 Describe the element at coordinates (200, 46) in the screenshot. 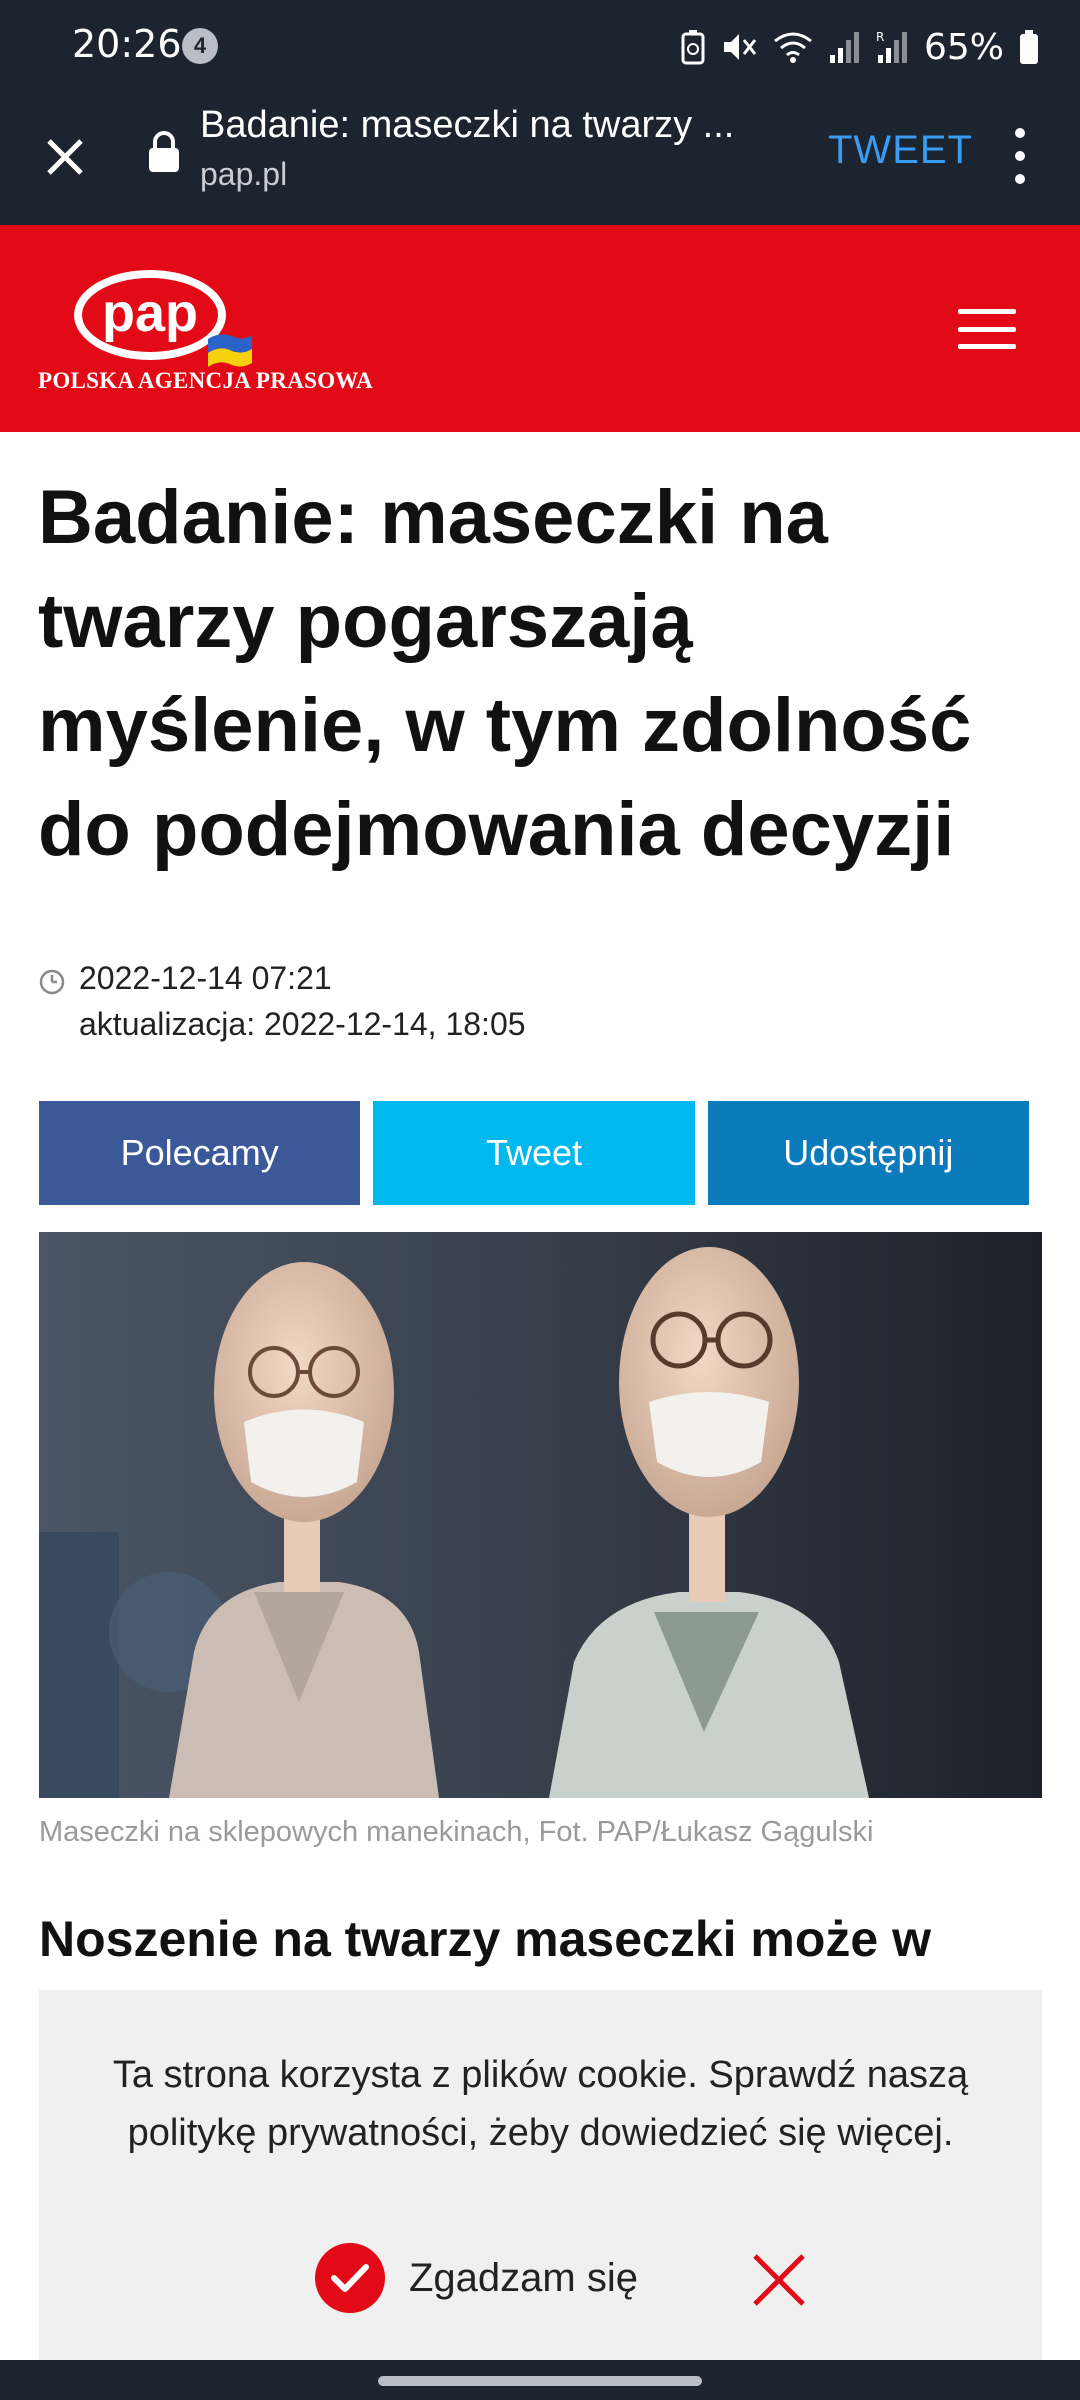

I see `notification-count-badge: 4` at that location.